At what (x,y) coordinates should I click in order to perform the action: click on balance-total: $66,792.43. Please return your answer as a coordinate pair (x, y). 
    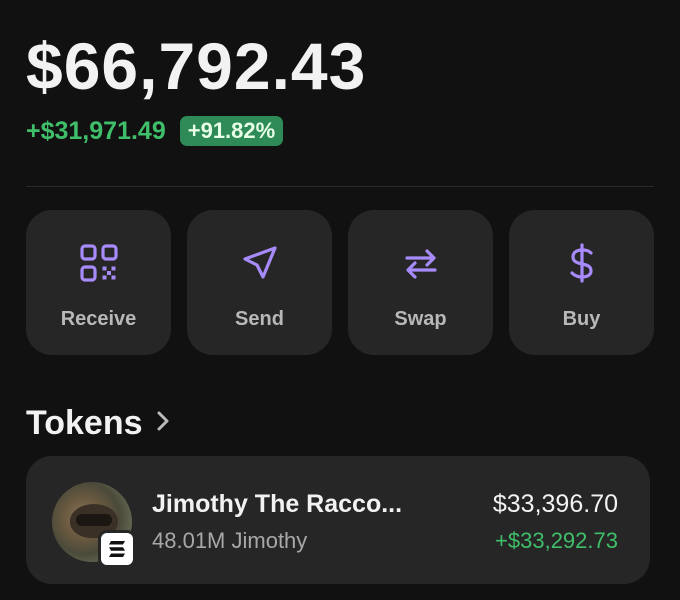
    Looking at the image, I should click on (196, 66).